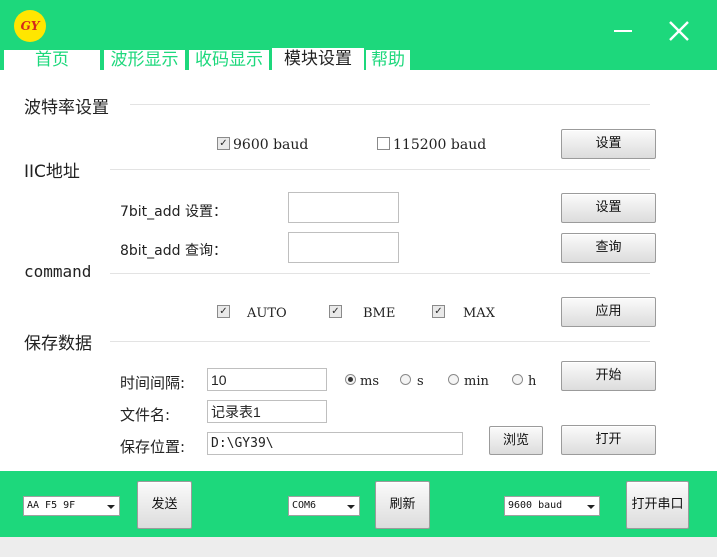 The image size is (717, 557). I want to click on unit-s-label: s, so click(420, 381).